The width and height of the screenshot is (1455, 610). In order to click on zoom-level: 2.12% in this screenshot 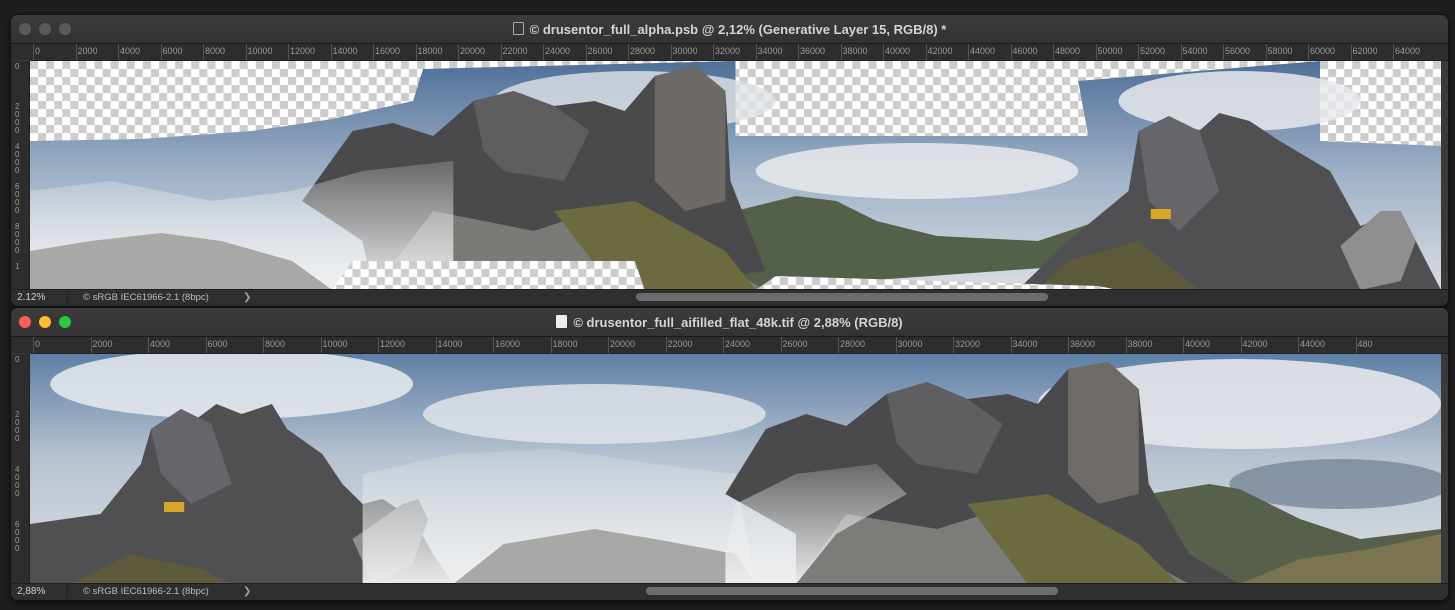, I will do `click(42, 297)`.